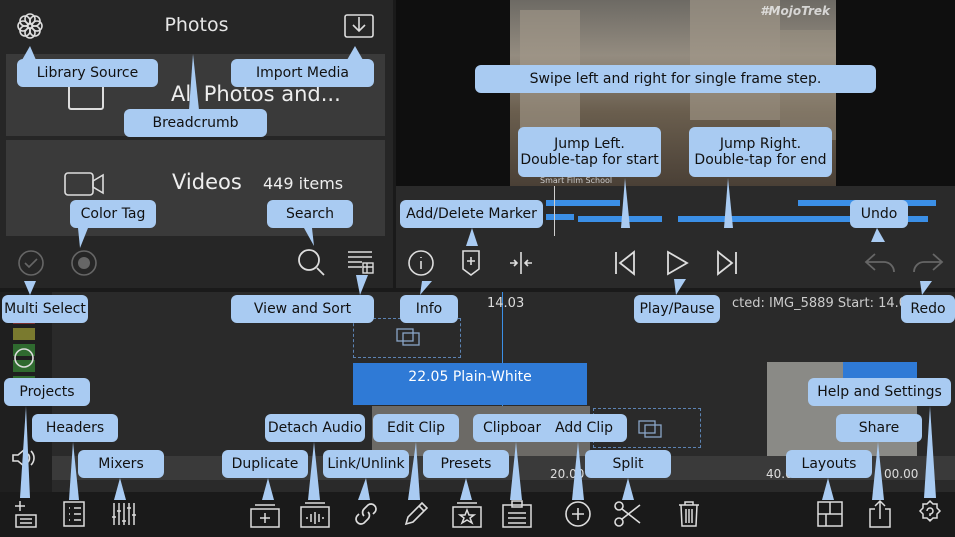  I want to click on callout-projects: Projects, so click(47, 392).